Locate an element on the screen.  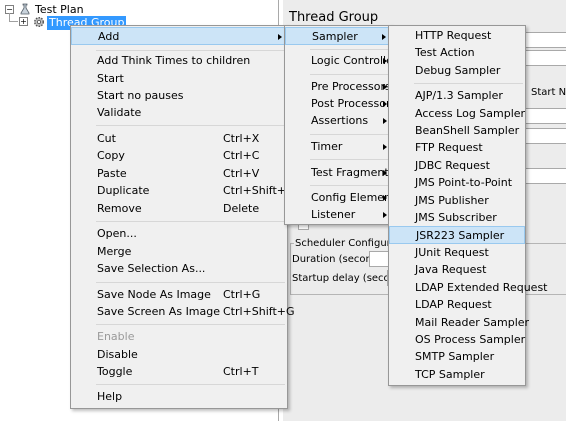
menu-item-add-think-times: Add Think Times to children is located at coordinates (179, 60).